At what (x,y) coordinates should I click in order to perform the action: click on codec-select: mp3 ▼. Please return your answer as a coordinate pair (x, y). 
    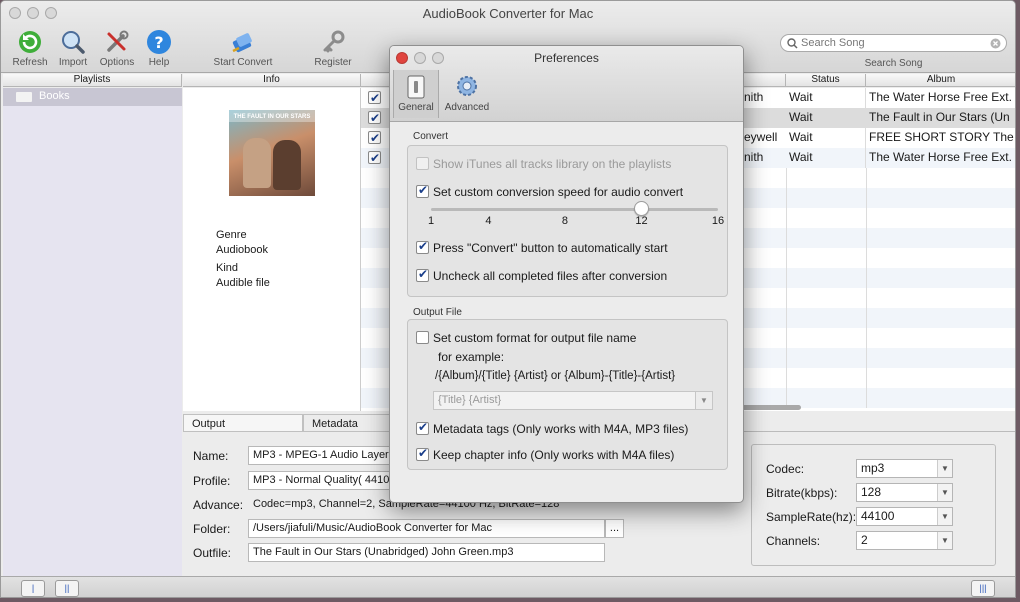
    Looking at the image, I should click on (904, 468).